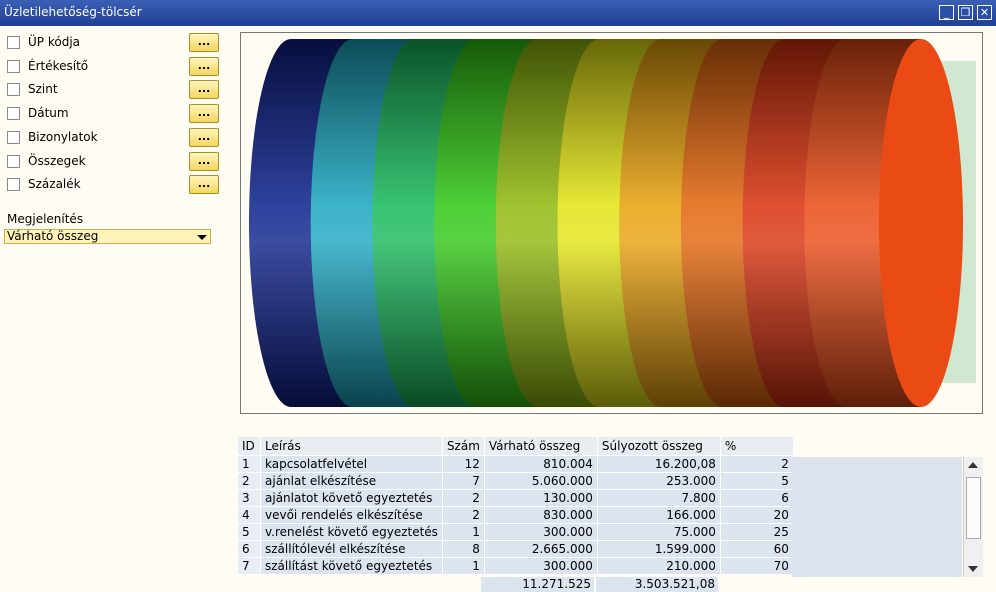 The height and width of the screenshot is (592, 996). Describe the element at coordinates (45, 219) in the screenshot. I see `display-label: Megjelenítés` at that location.